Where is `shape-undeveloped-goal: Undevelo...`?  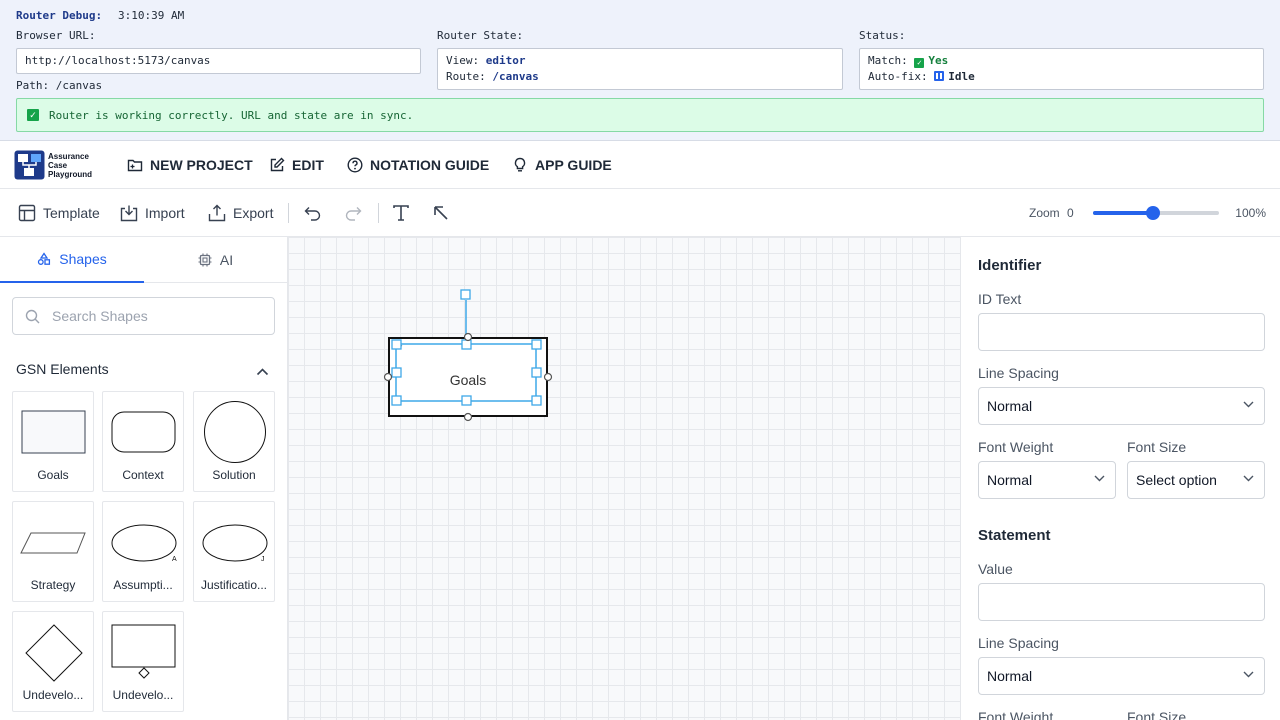
shape-undeveloped-goal: Undevelo... is located at coordinates (53, 661).